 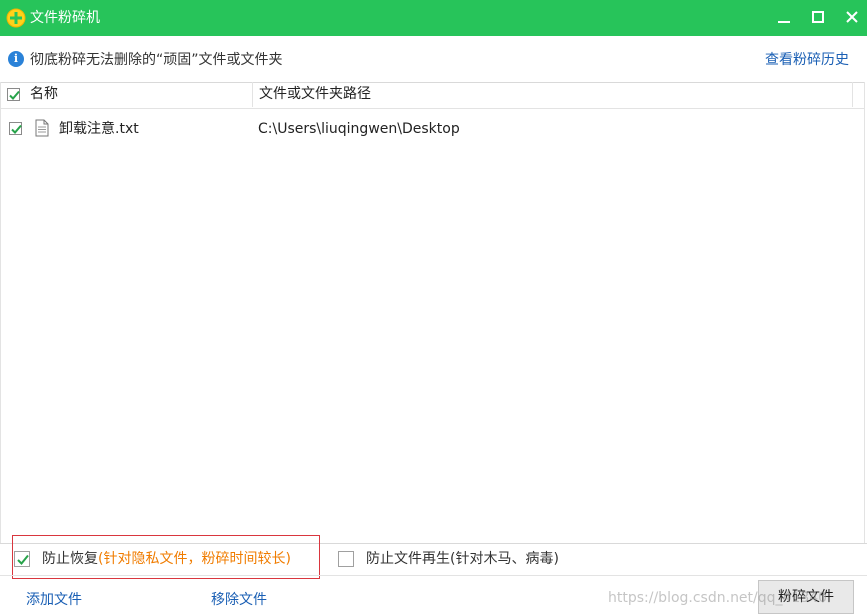 I want to click on divider, so click(x=433, y=575).